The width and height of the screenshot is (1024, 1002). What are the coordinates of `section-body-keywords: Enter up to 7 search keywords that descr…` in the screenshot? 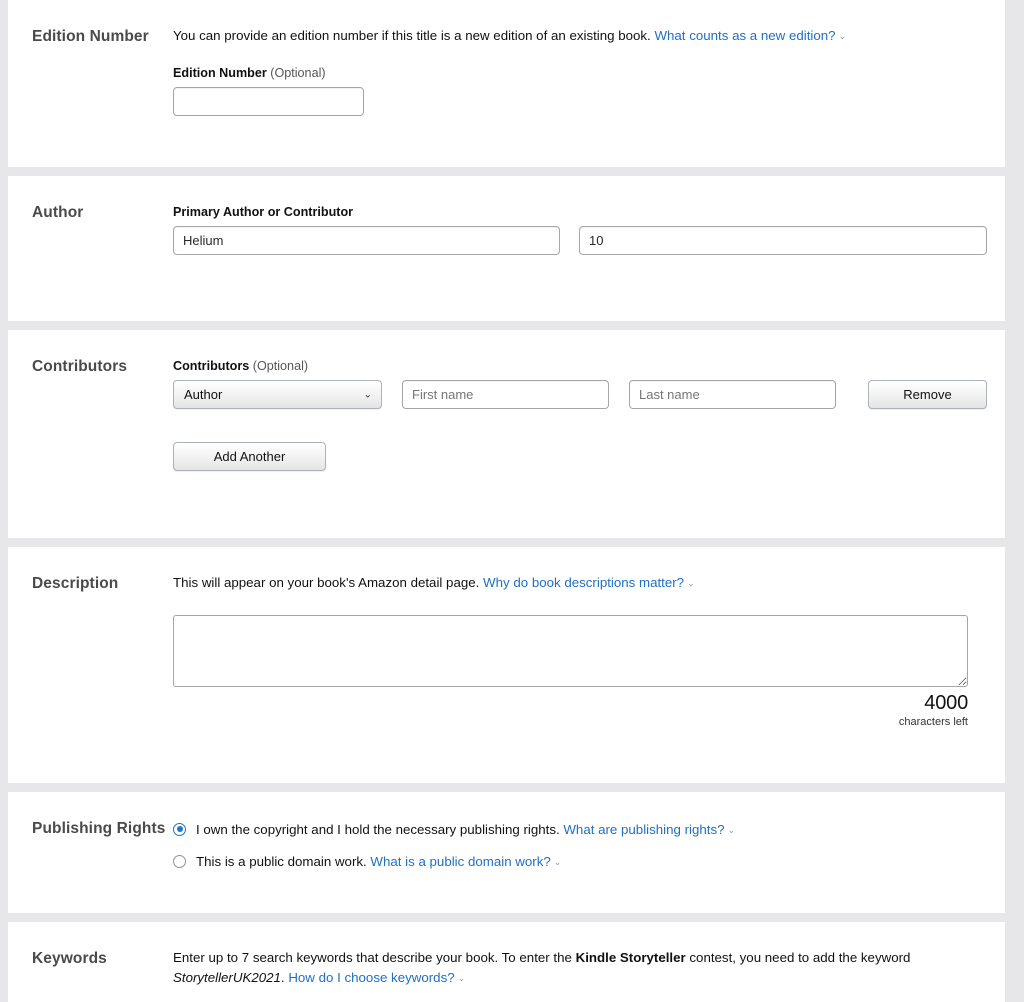 It's located at (589, 955).